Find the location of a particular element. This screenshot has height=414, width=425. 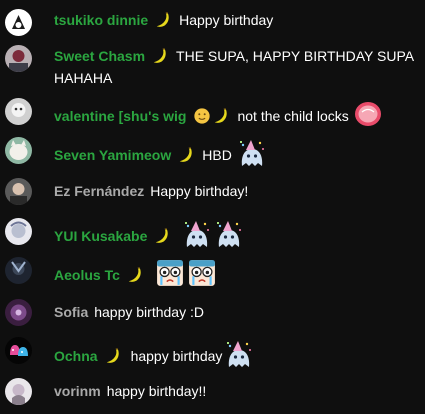

message-text: HBD is located at coordinates (217, 155).